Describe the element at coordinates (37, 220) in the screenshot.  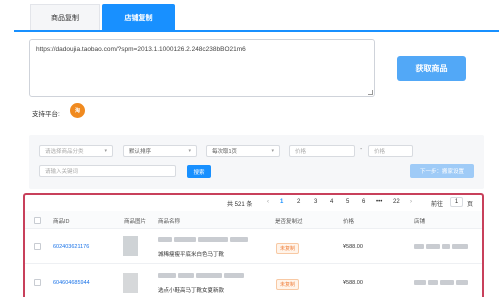
I see `select-all-checkbox` at that location.